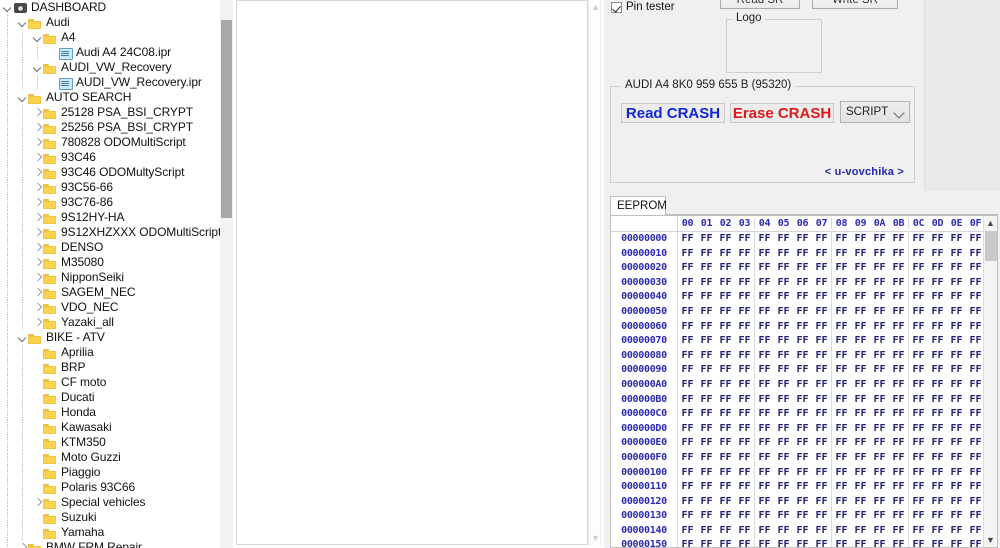 The height and width of the screenshot is (548, 1000). What do you see at coordinates (110, 127) in the screenshot?
I see `tree-item-25256-psa-bsi-crypt: 25256 PSA_BSI_CRYPT` at bounding box center [110, 127].